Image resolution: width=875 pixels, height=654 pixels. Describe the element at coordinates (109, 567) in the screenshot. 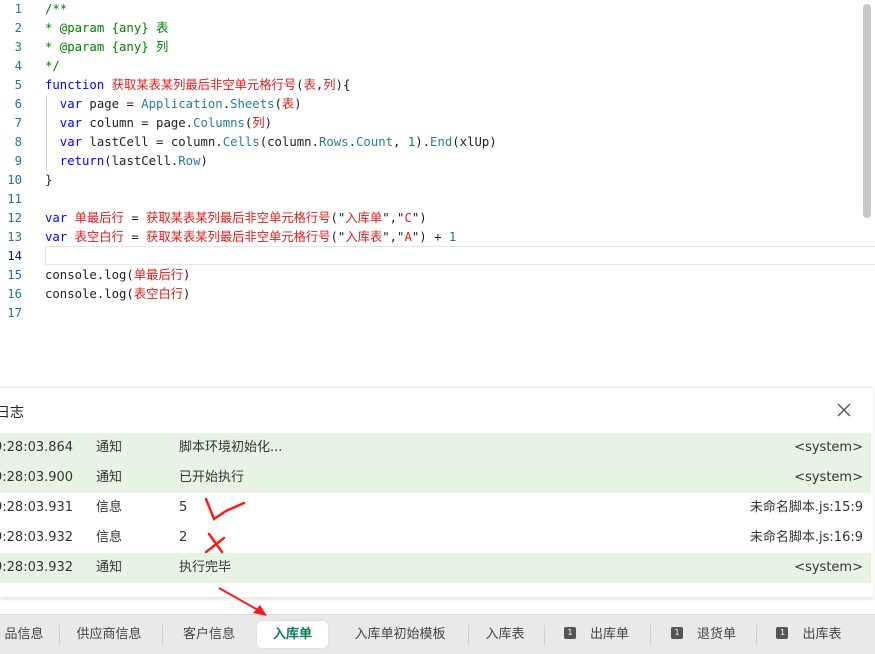

I see `log-level: 通知` at that location.